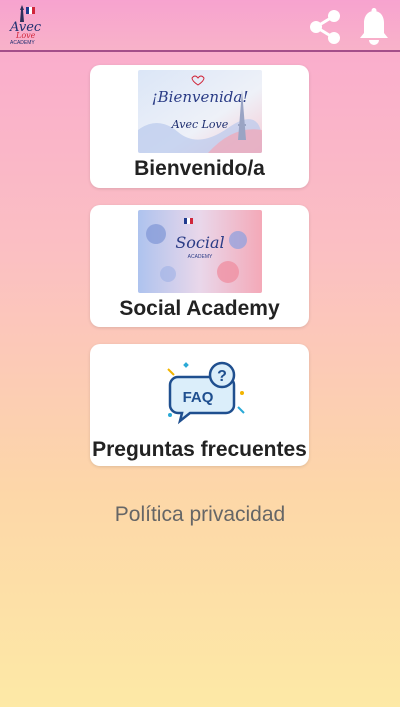 The image size is (400, 707). Describe the element at coordinates (198, 397) in the screenshot. I see `faq-image-text: FAQ` at that location.